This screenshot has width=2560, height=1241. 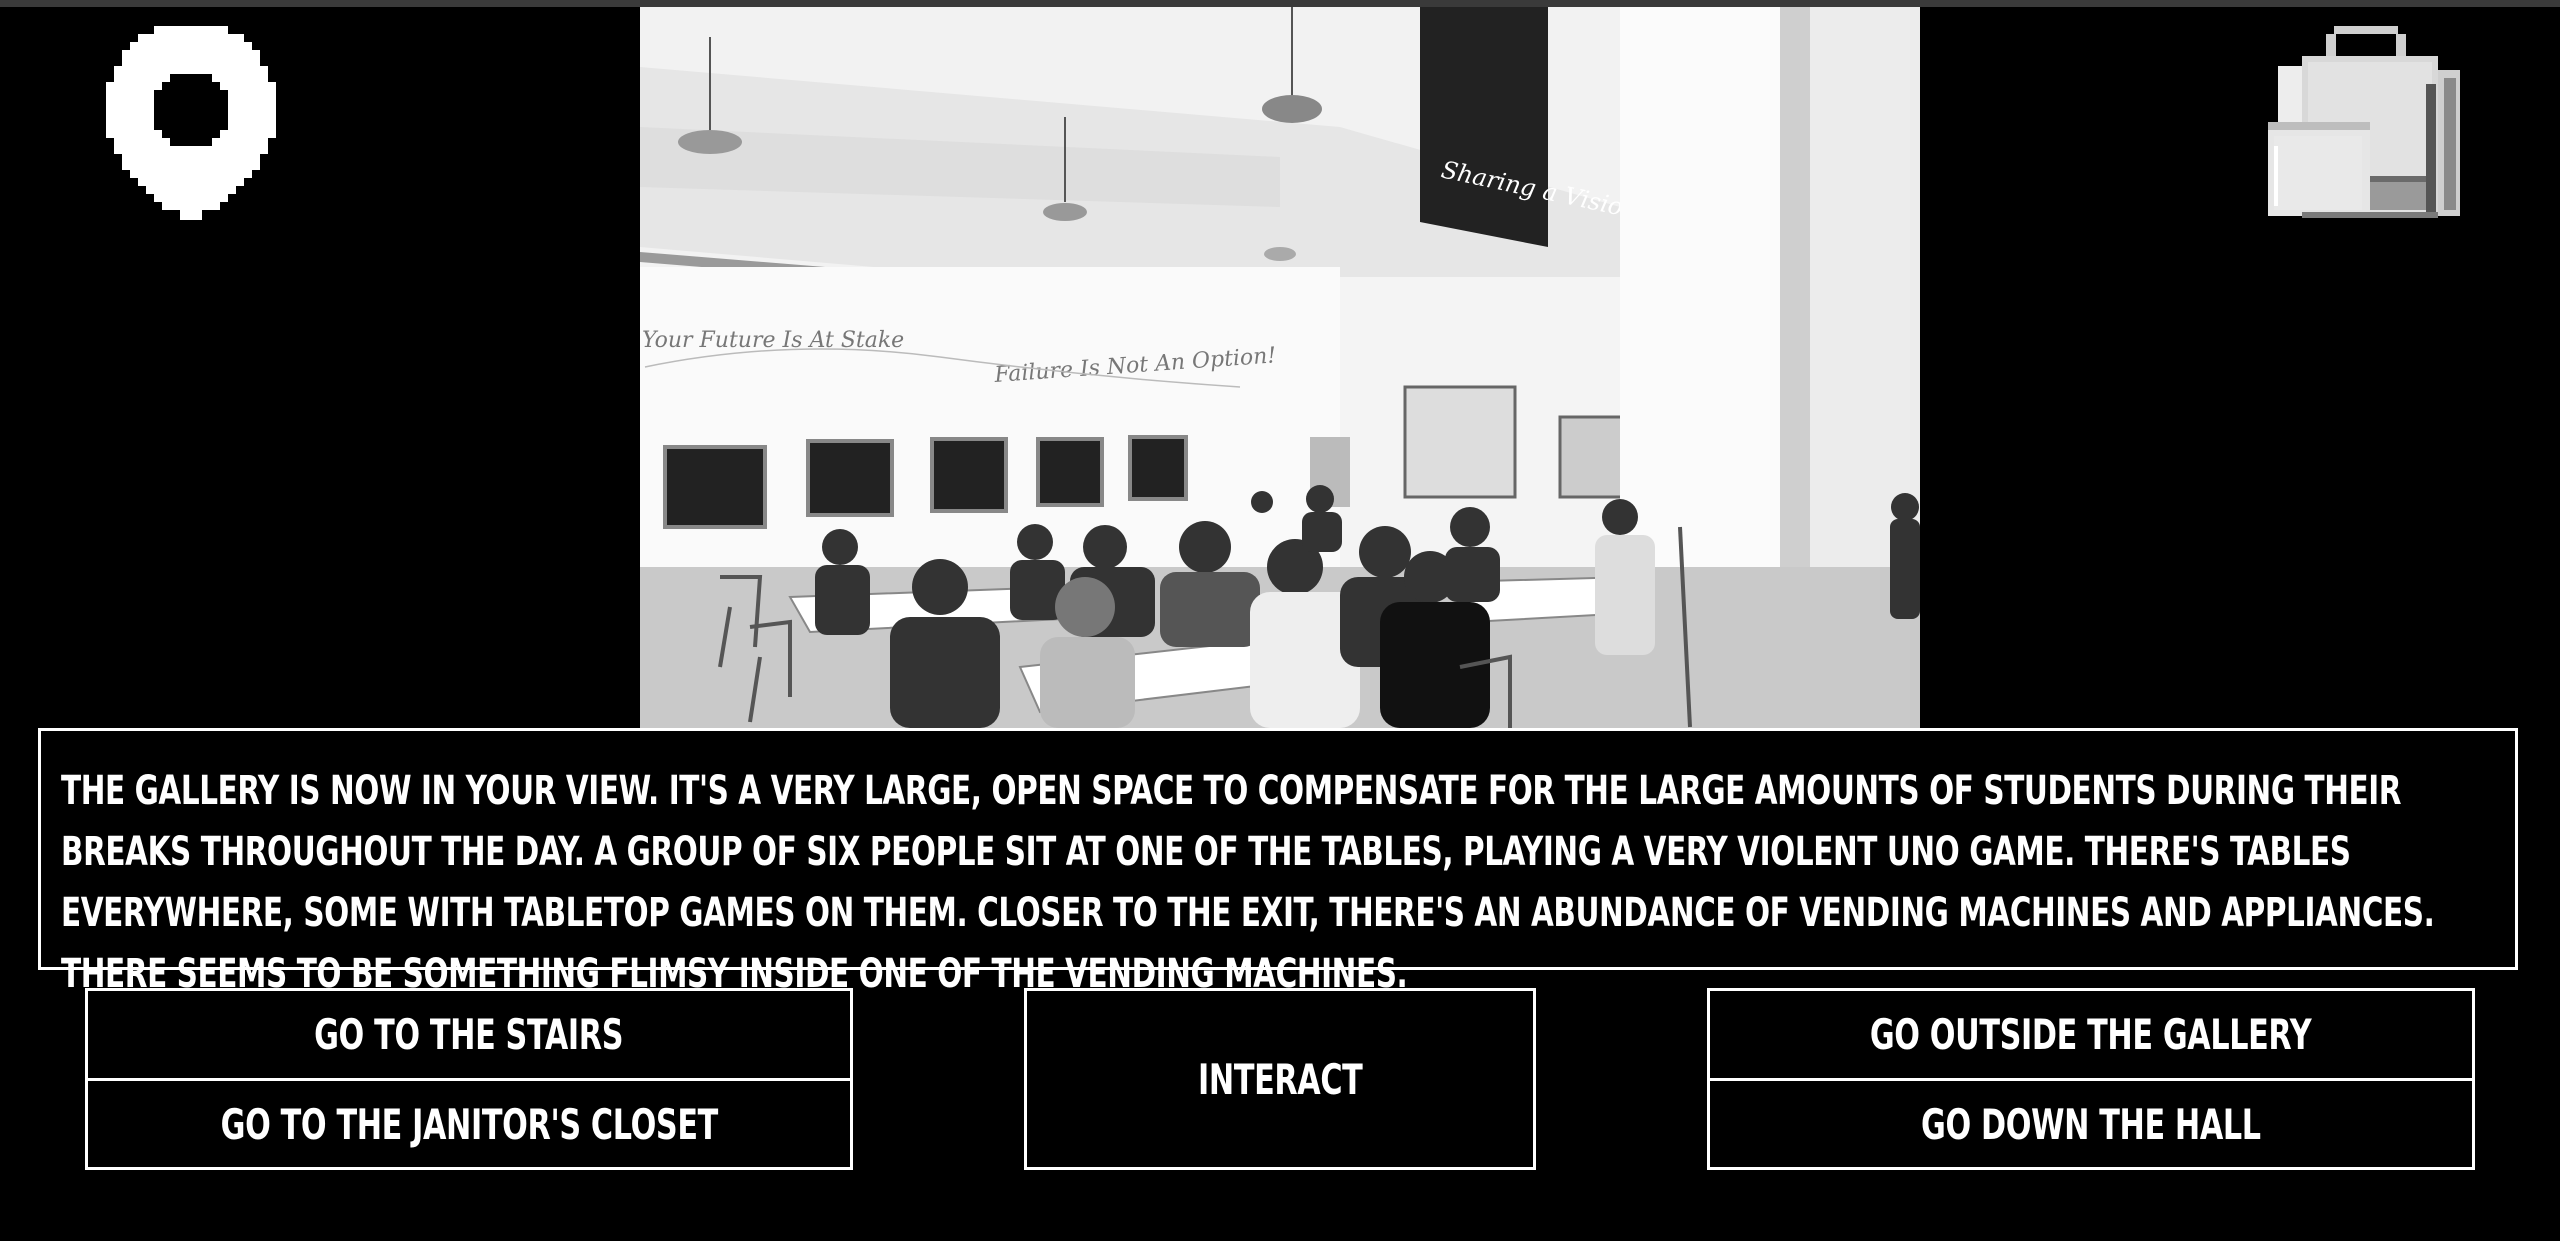 I want to click on go-to-janitors-closet-label: GO TO THE JANITOR'S CLOSET, so click(x=469, y=1124).